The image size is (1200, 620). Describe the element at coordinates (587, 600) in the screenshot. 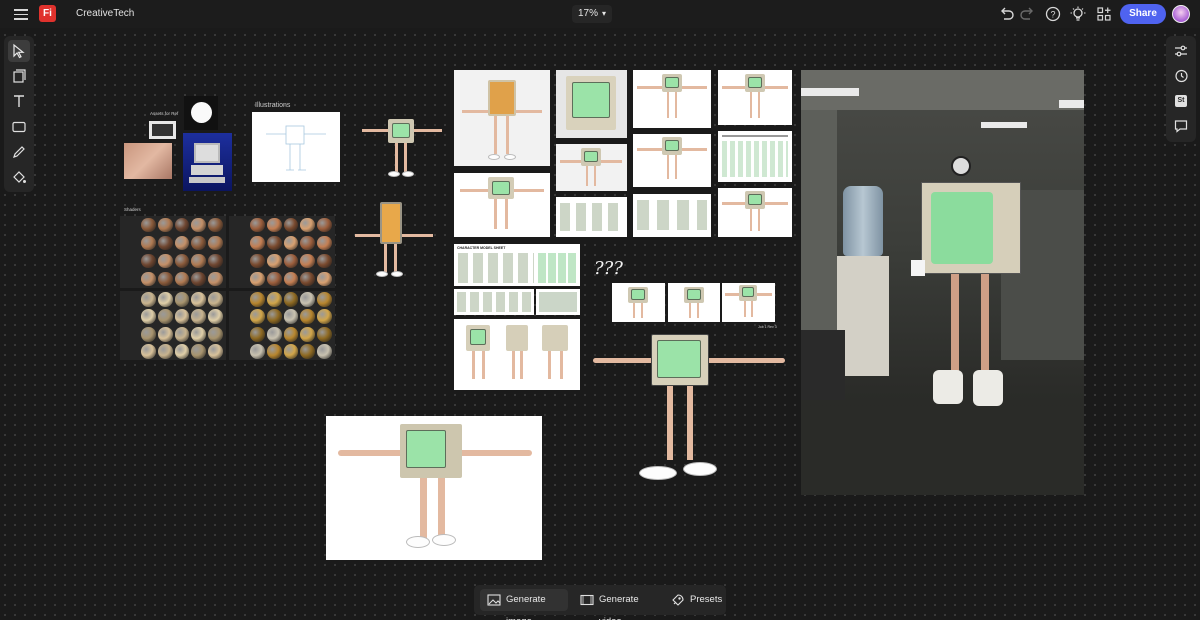

I see `video-icon` at that location.